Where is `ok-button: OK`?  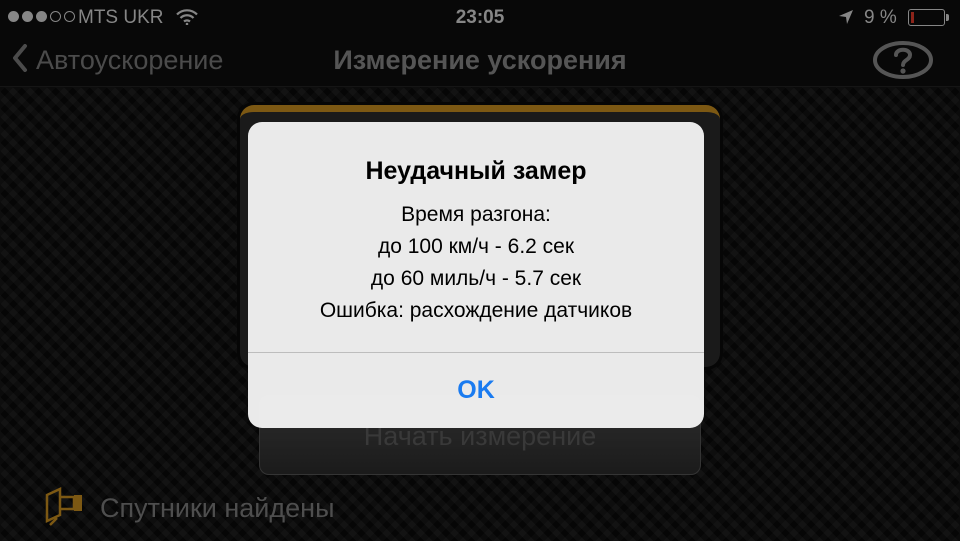 ok-button: OK is located at coordinates (476, 390).